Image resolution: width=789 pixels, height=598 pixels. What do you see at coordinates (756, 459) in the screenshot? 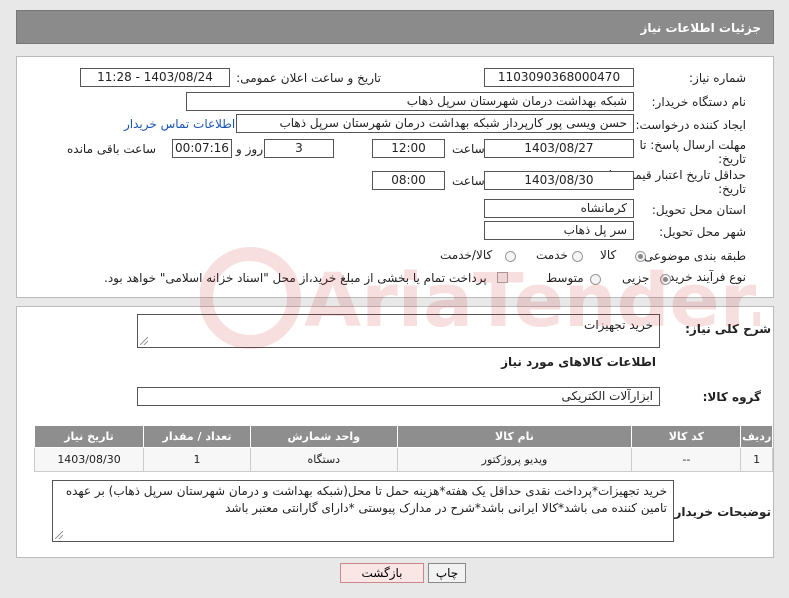
I see `cell-row: 1` at bounding box center [756, 459].